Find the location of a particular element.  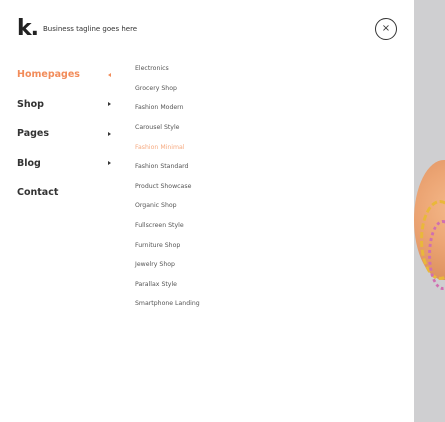

submenu-item-furniture-shop: Furniture Shop is located at coordinates (195, 245).